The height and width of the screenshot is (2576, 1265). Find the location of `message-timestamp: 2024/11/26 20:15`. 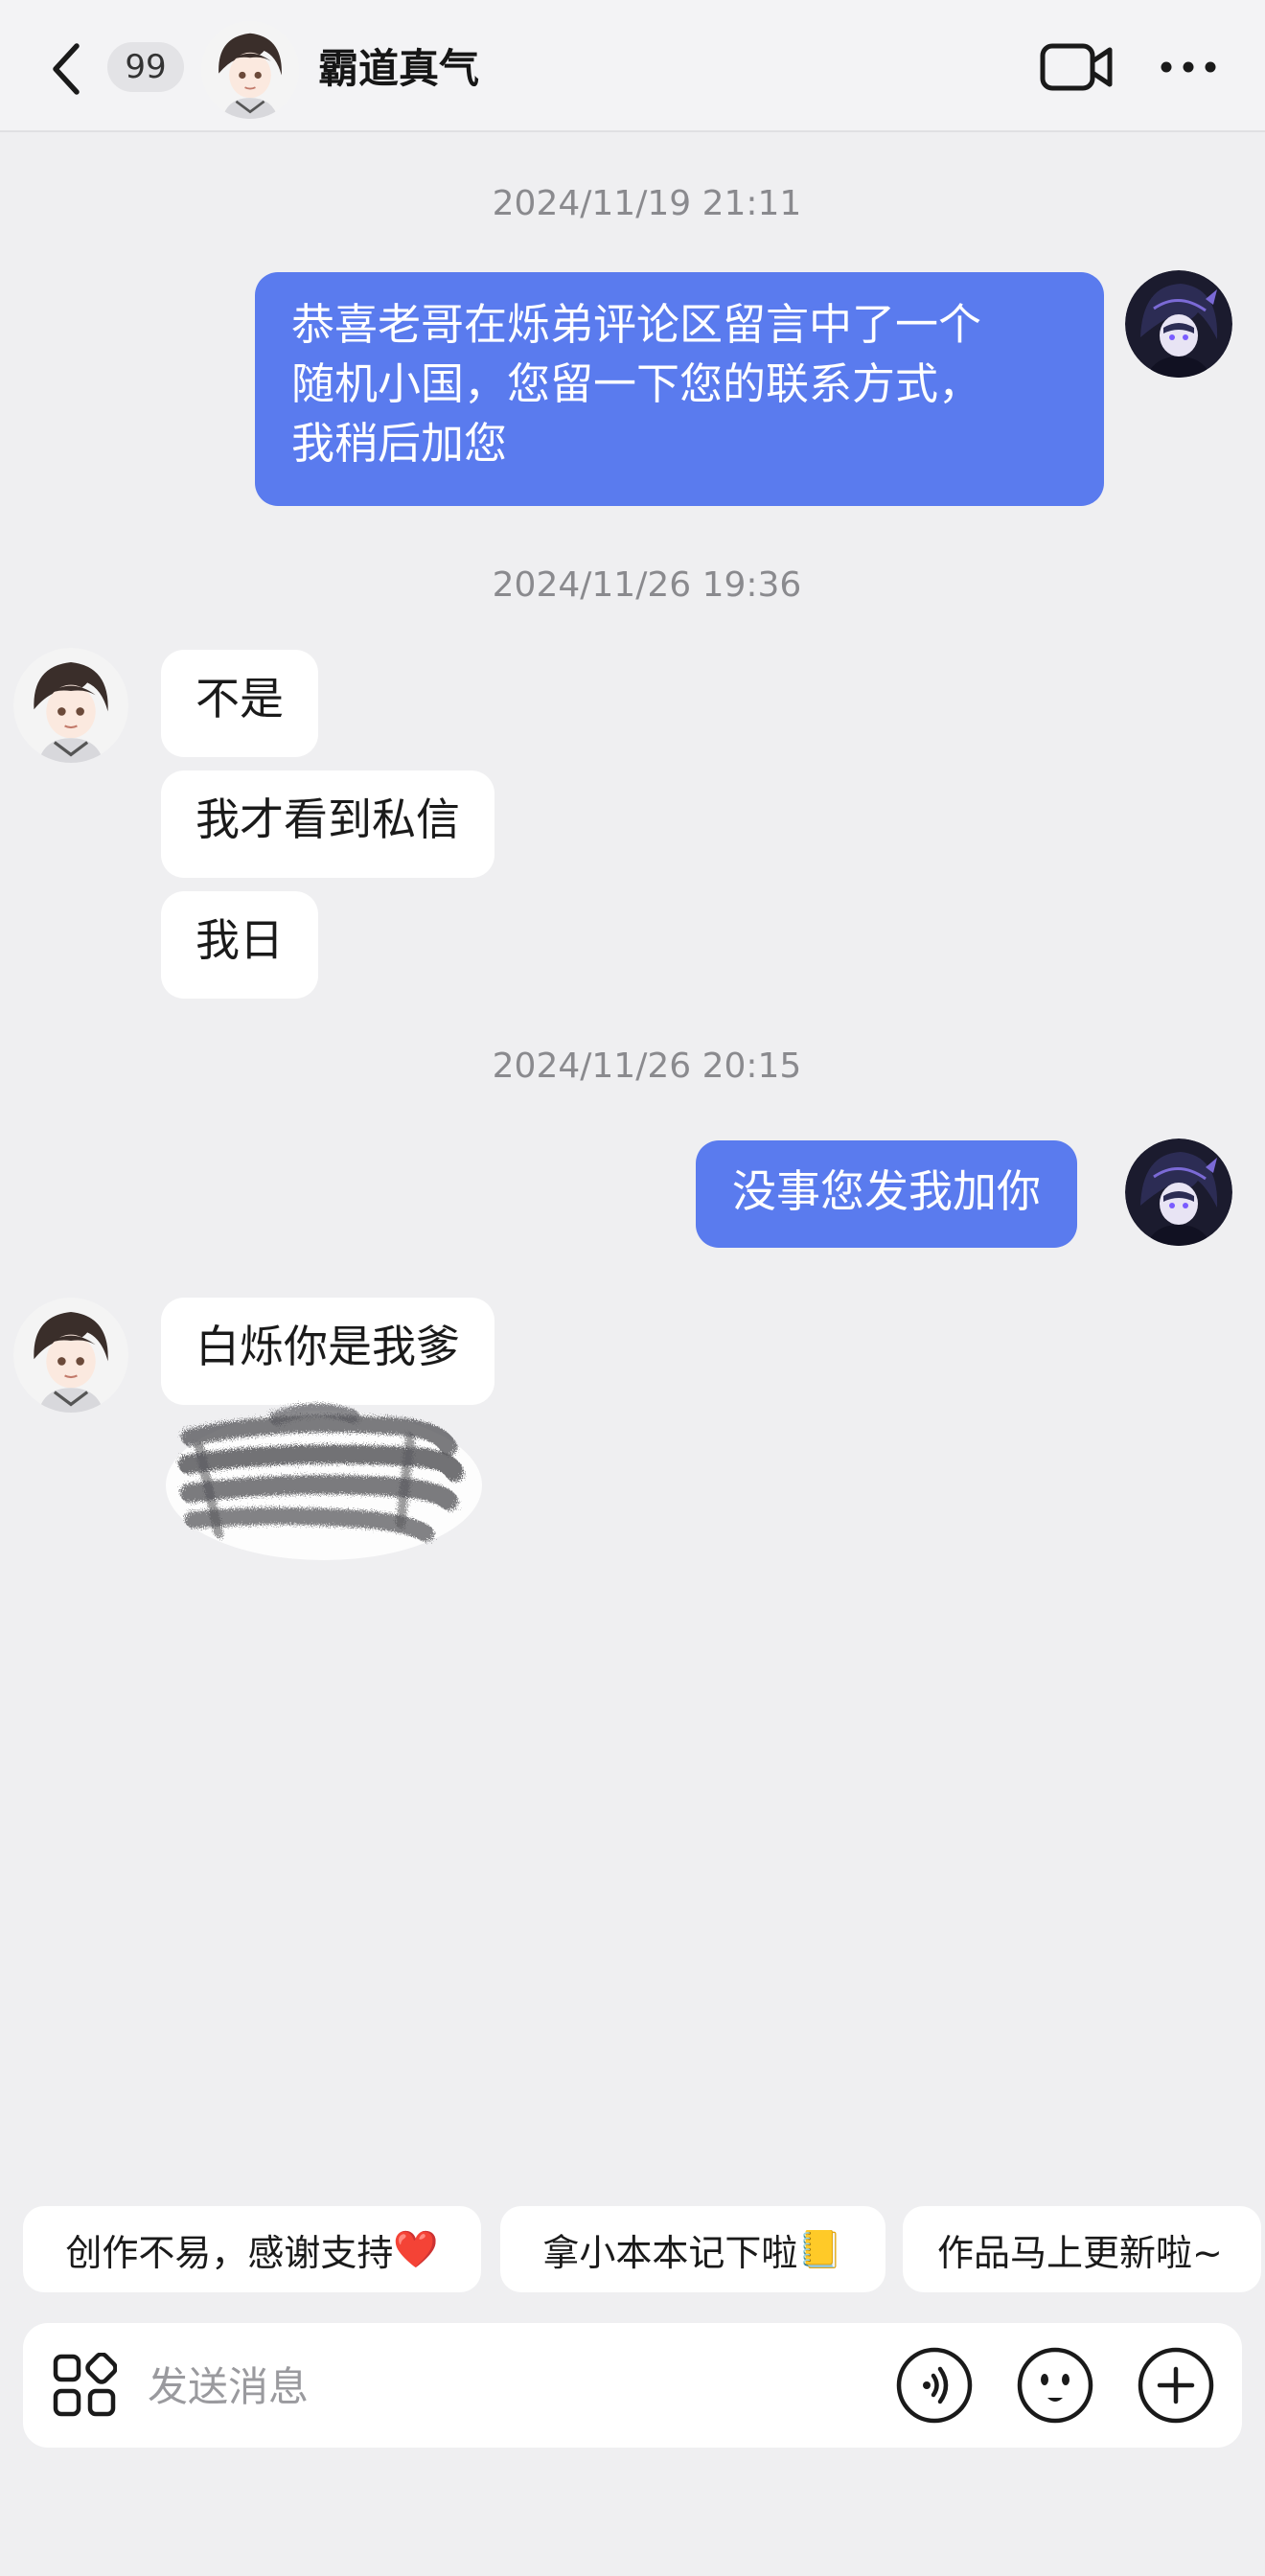

message-timestamp: 2024/11/26 20:15 is located at coordinates (647, 1066).